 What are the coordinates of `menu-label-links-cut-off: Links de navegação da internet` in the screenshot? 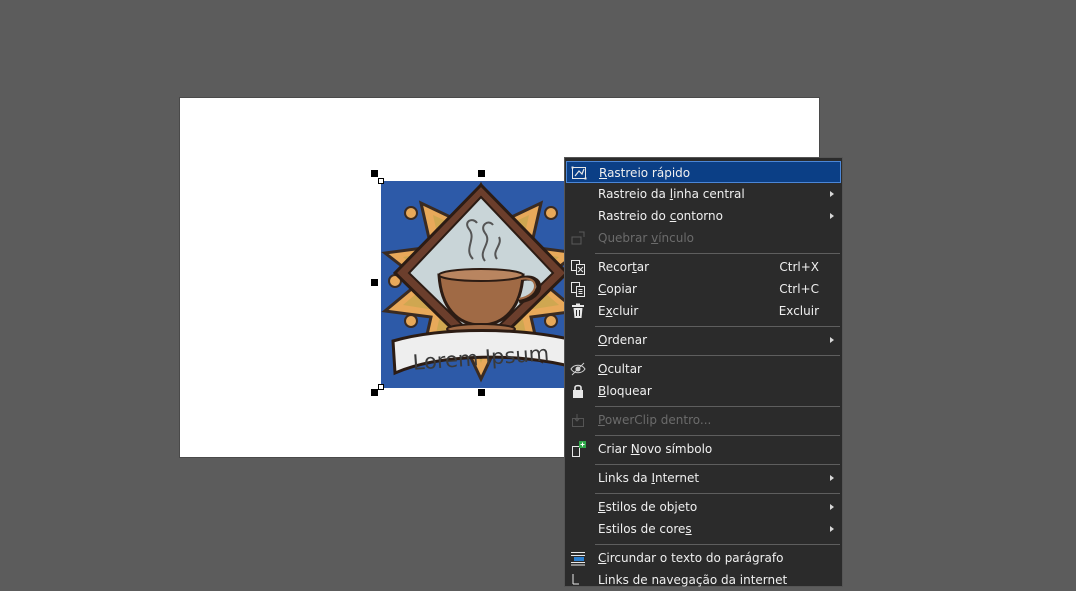 It's located at (693, 580).